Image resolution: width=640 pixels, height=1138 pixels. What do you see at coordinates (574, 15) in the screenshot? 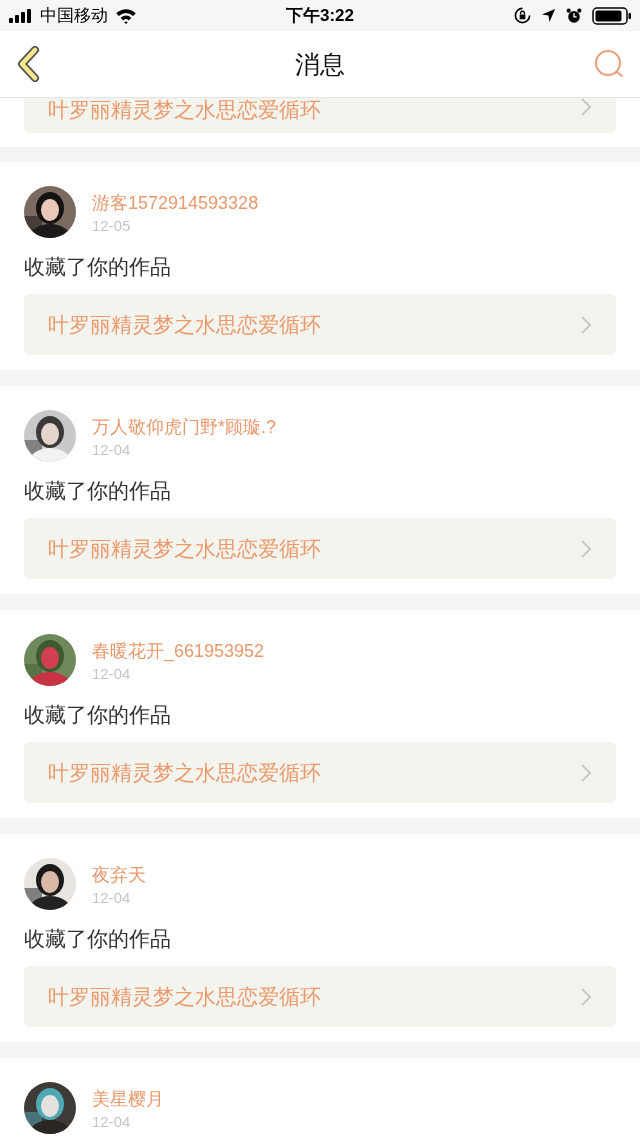
I see `alarm-icon` at bounding box center [574, 15].